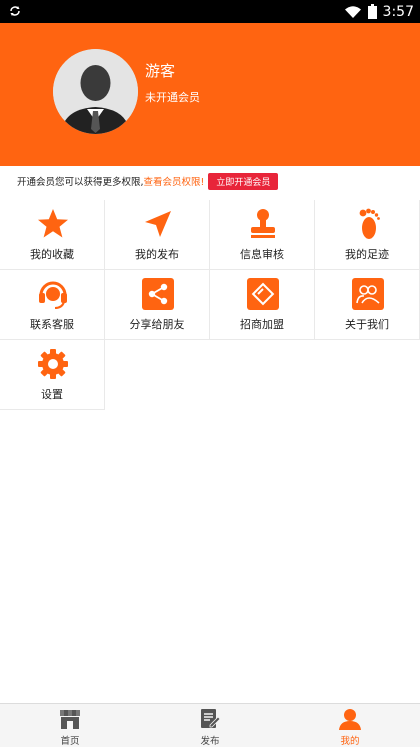 This screenshot has width=420, height=748. What do you see at coordinates (369, 223) in the screenshot?
I see `footprint-icon` at bounding box center [369, 223].